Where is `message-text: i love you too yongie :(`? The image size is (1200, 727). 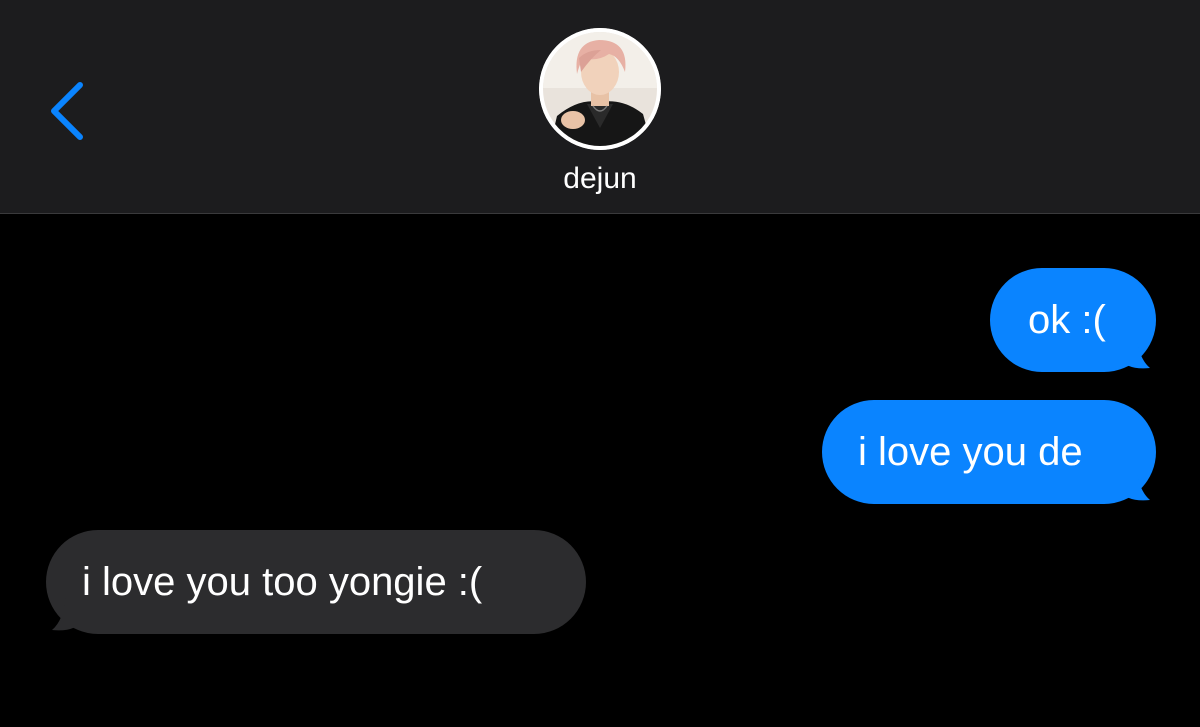 message-text: i love you too yongie :( is located at coordinates (282, 582).